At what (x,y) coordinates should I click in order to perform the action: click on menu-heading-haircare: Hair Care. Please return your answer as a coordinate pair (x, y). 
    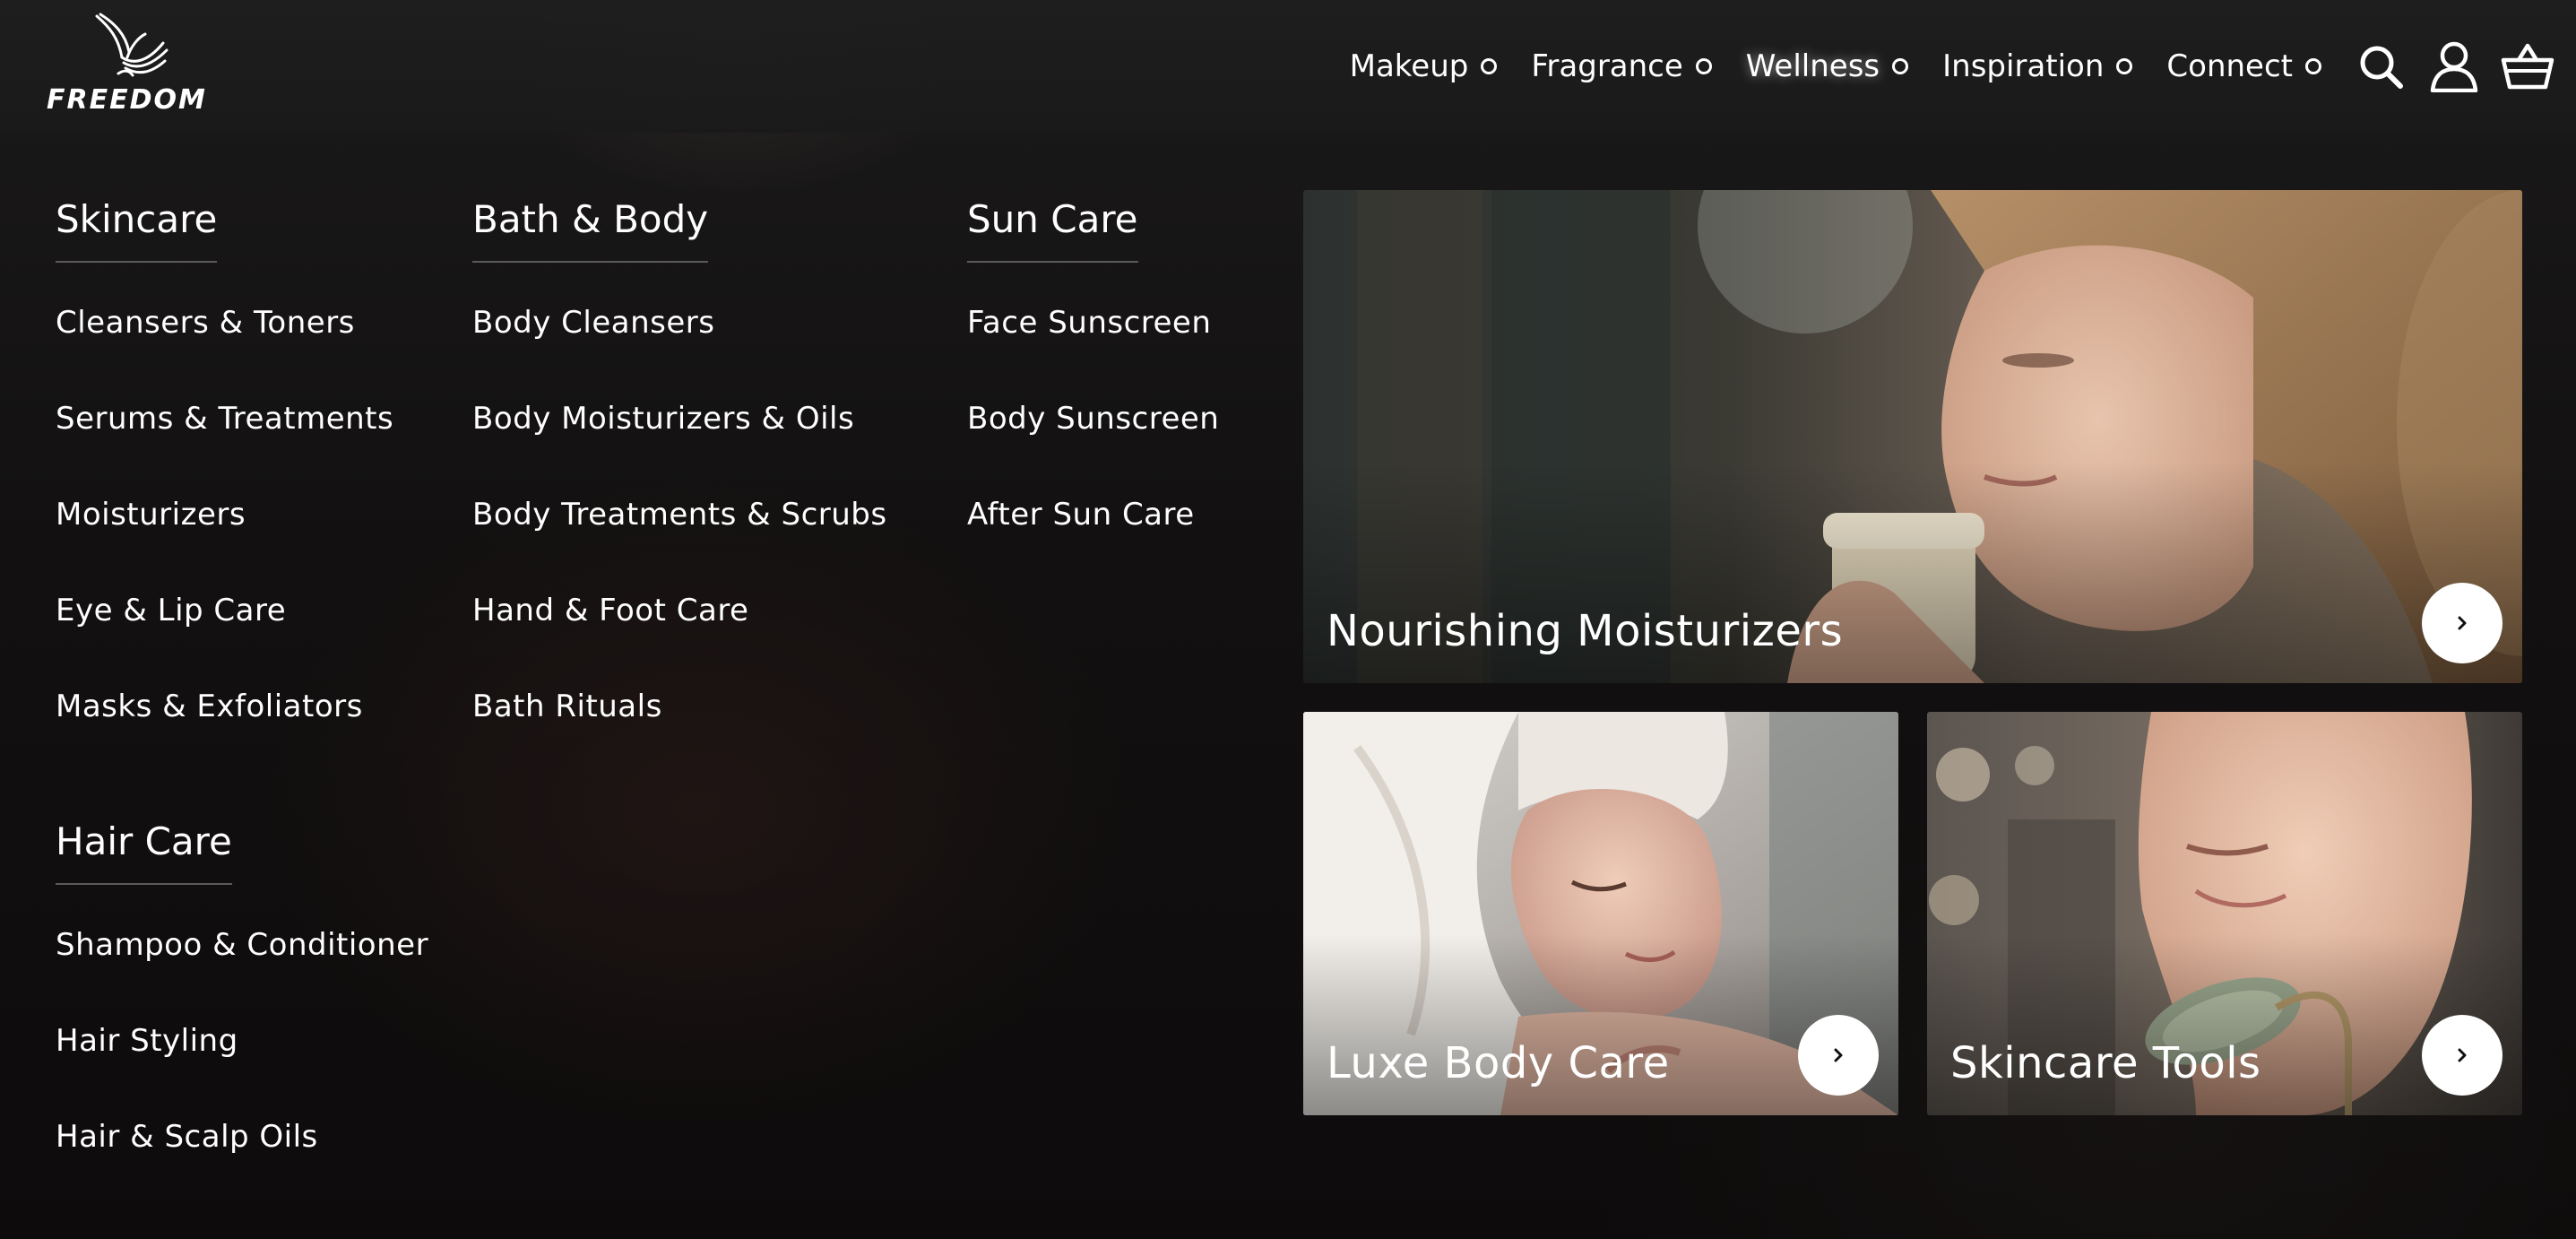
    Looking at the image, I should click on (144, 852).